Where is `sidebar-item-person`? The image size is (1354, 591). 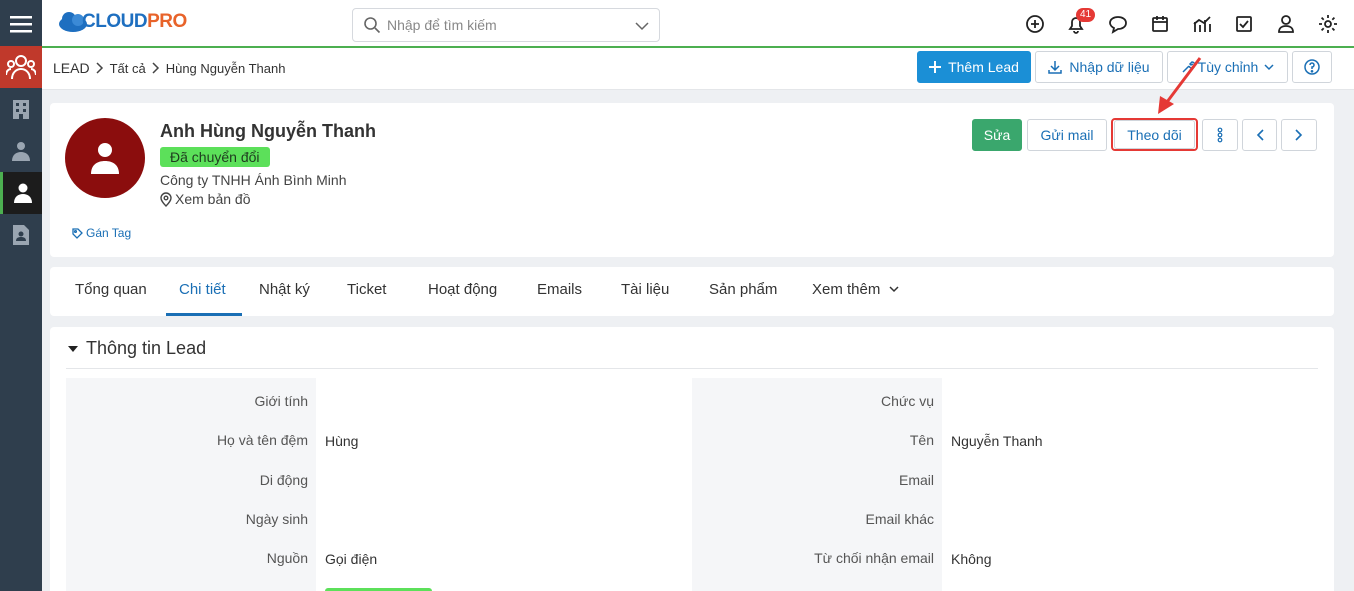
sidebar-item-person is located at coordinates (21, 193).